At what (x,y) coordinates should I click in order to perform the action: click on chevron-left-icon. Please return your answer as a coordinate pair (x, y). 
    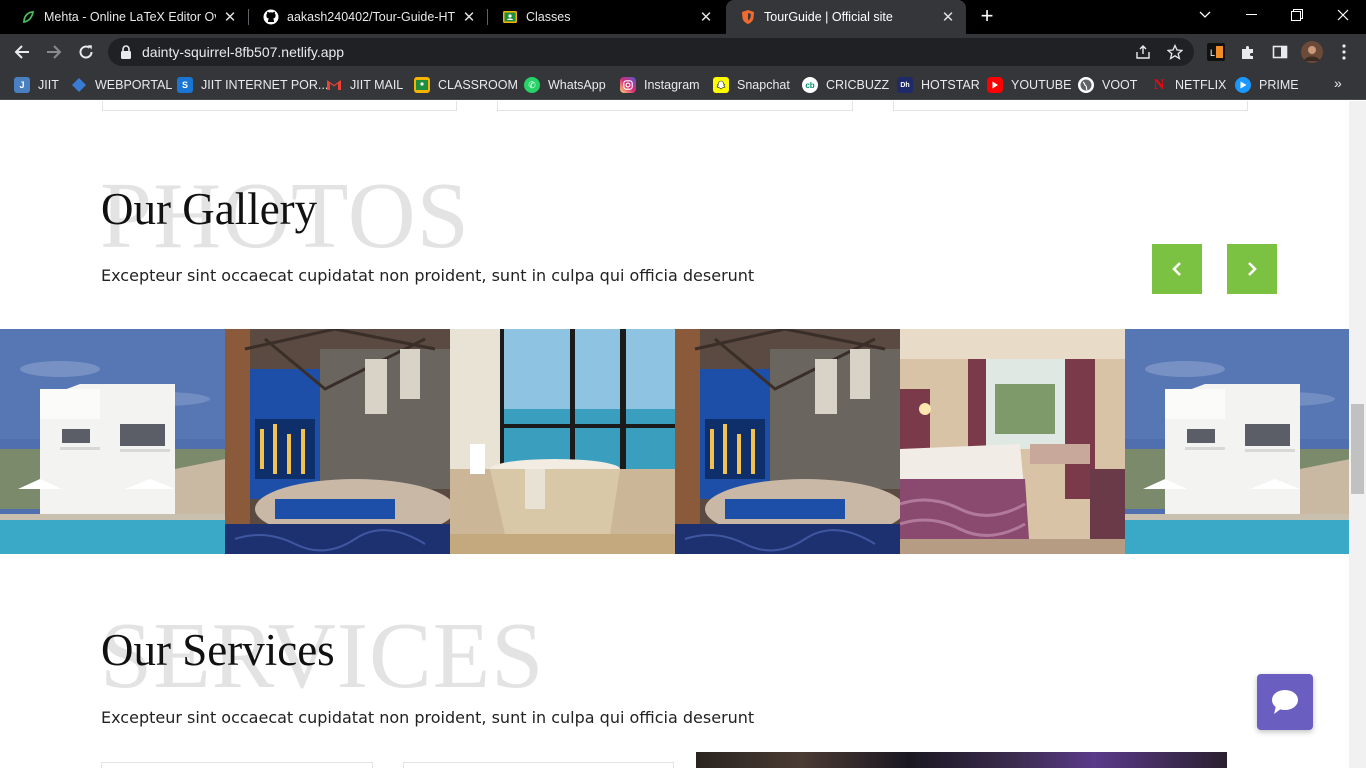
    Looking at the image, I should click on (1176, 269).